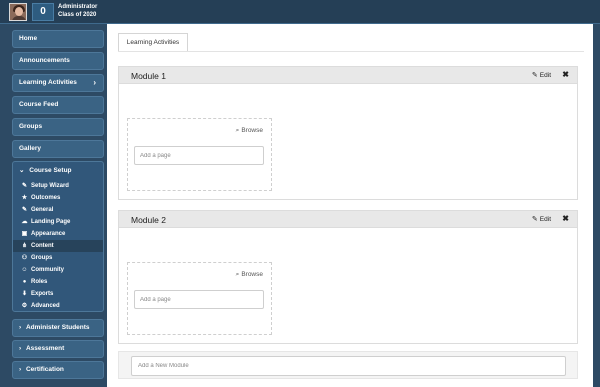  What do you see at coordinates (19, 18) in the screenshot?
I see `avatar-body` at bounding box center [19, 18].